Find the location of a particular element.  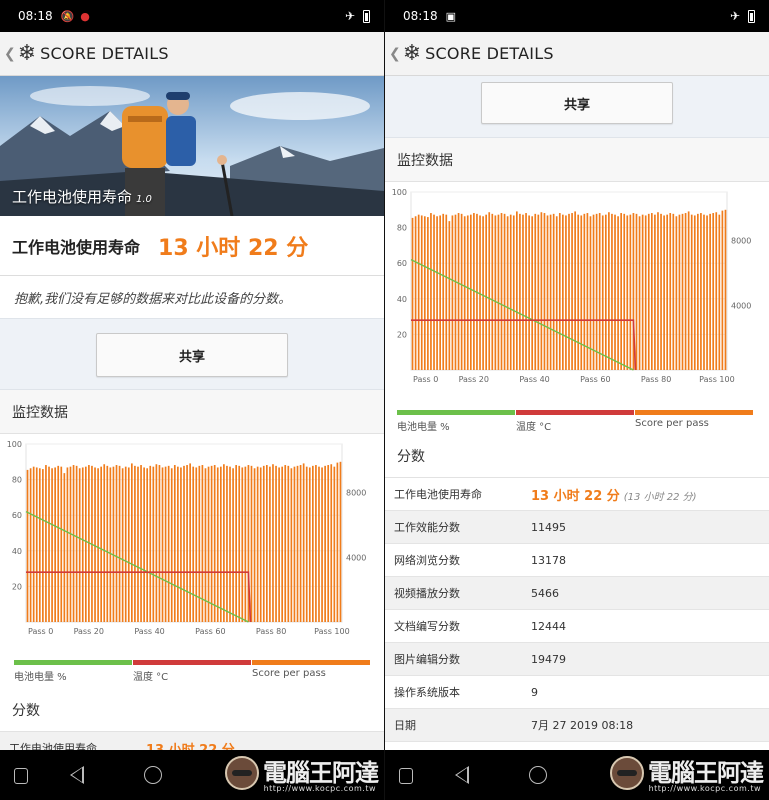

y-right-tick-label: 8000 is located at coordinates (356, 493).